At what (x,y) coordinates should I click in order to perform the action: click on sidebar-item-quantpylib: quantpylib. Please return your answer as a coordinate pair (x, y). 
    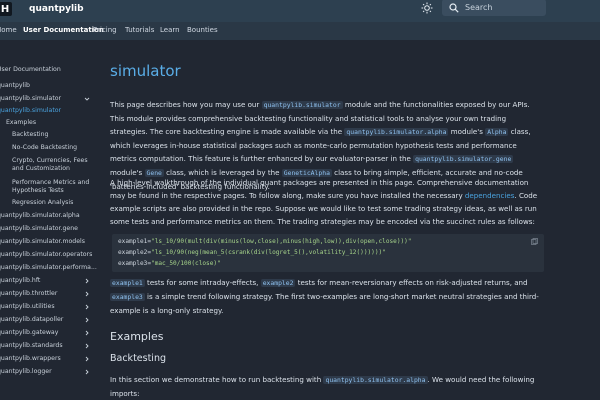
    Looking at the image, I should click on (15, 86).